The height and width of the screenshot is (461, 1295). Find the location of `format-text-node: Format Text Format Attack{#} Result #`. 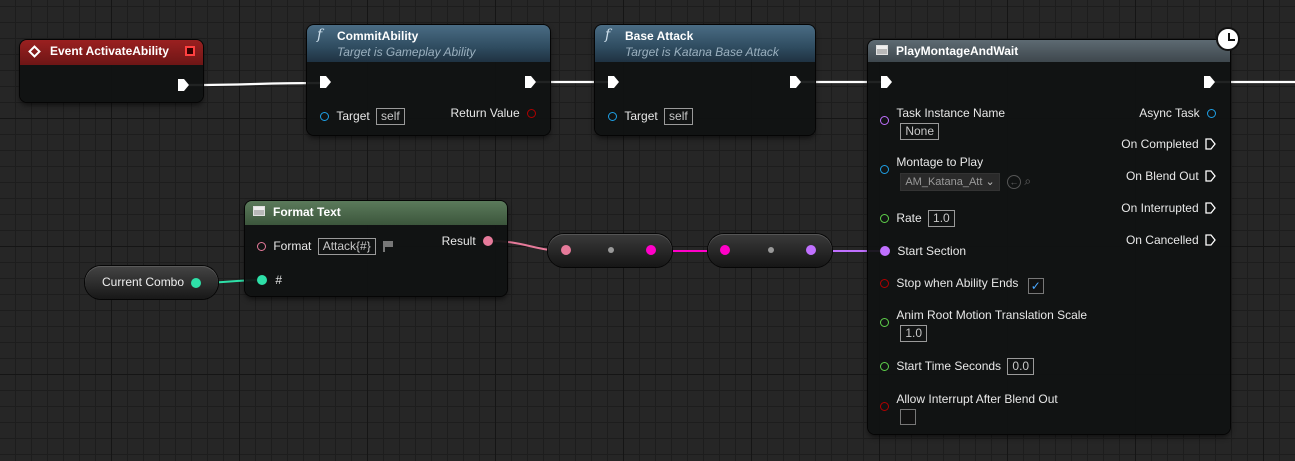

format-text-node: Format Text Format Attack{#} Result # is located at coordinates (376, 248).